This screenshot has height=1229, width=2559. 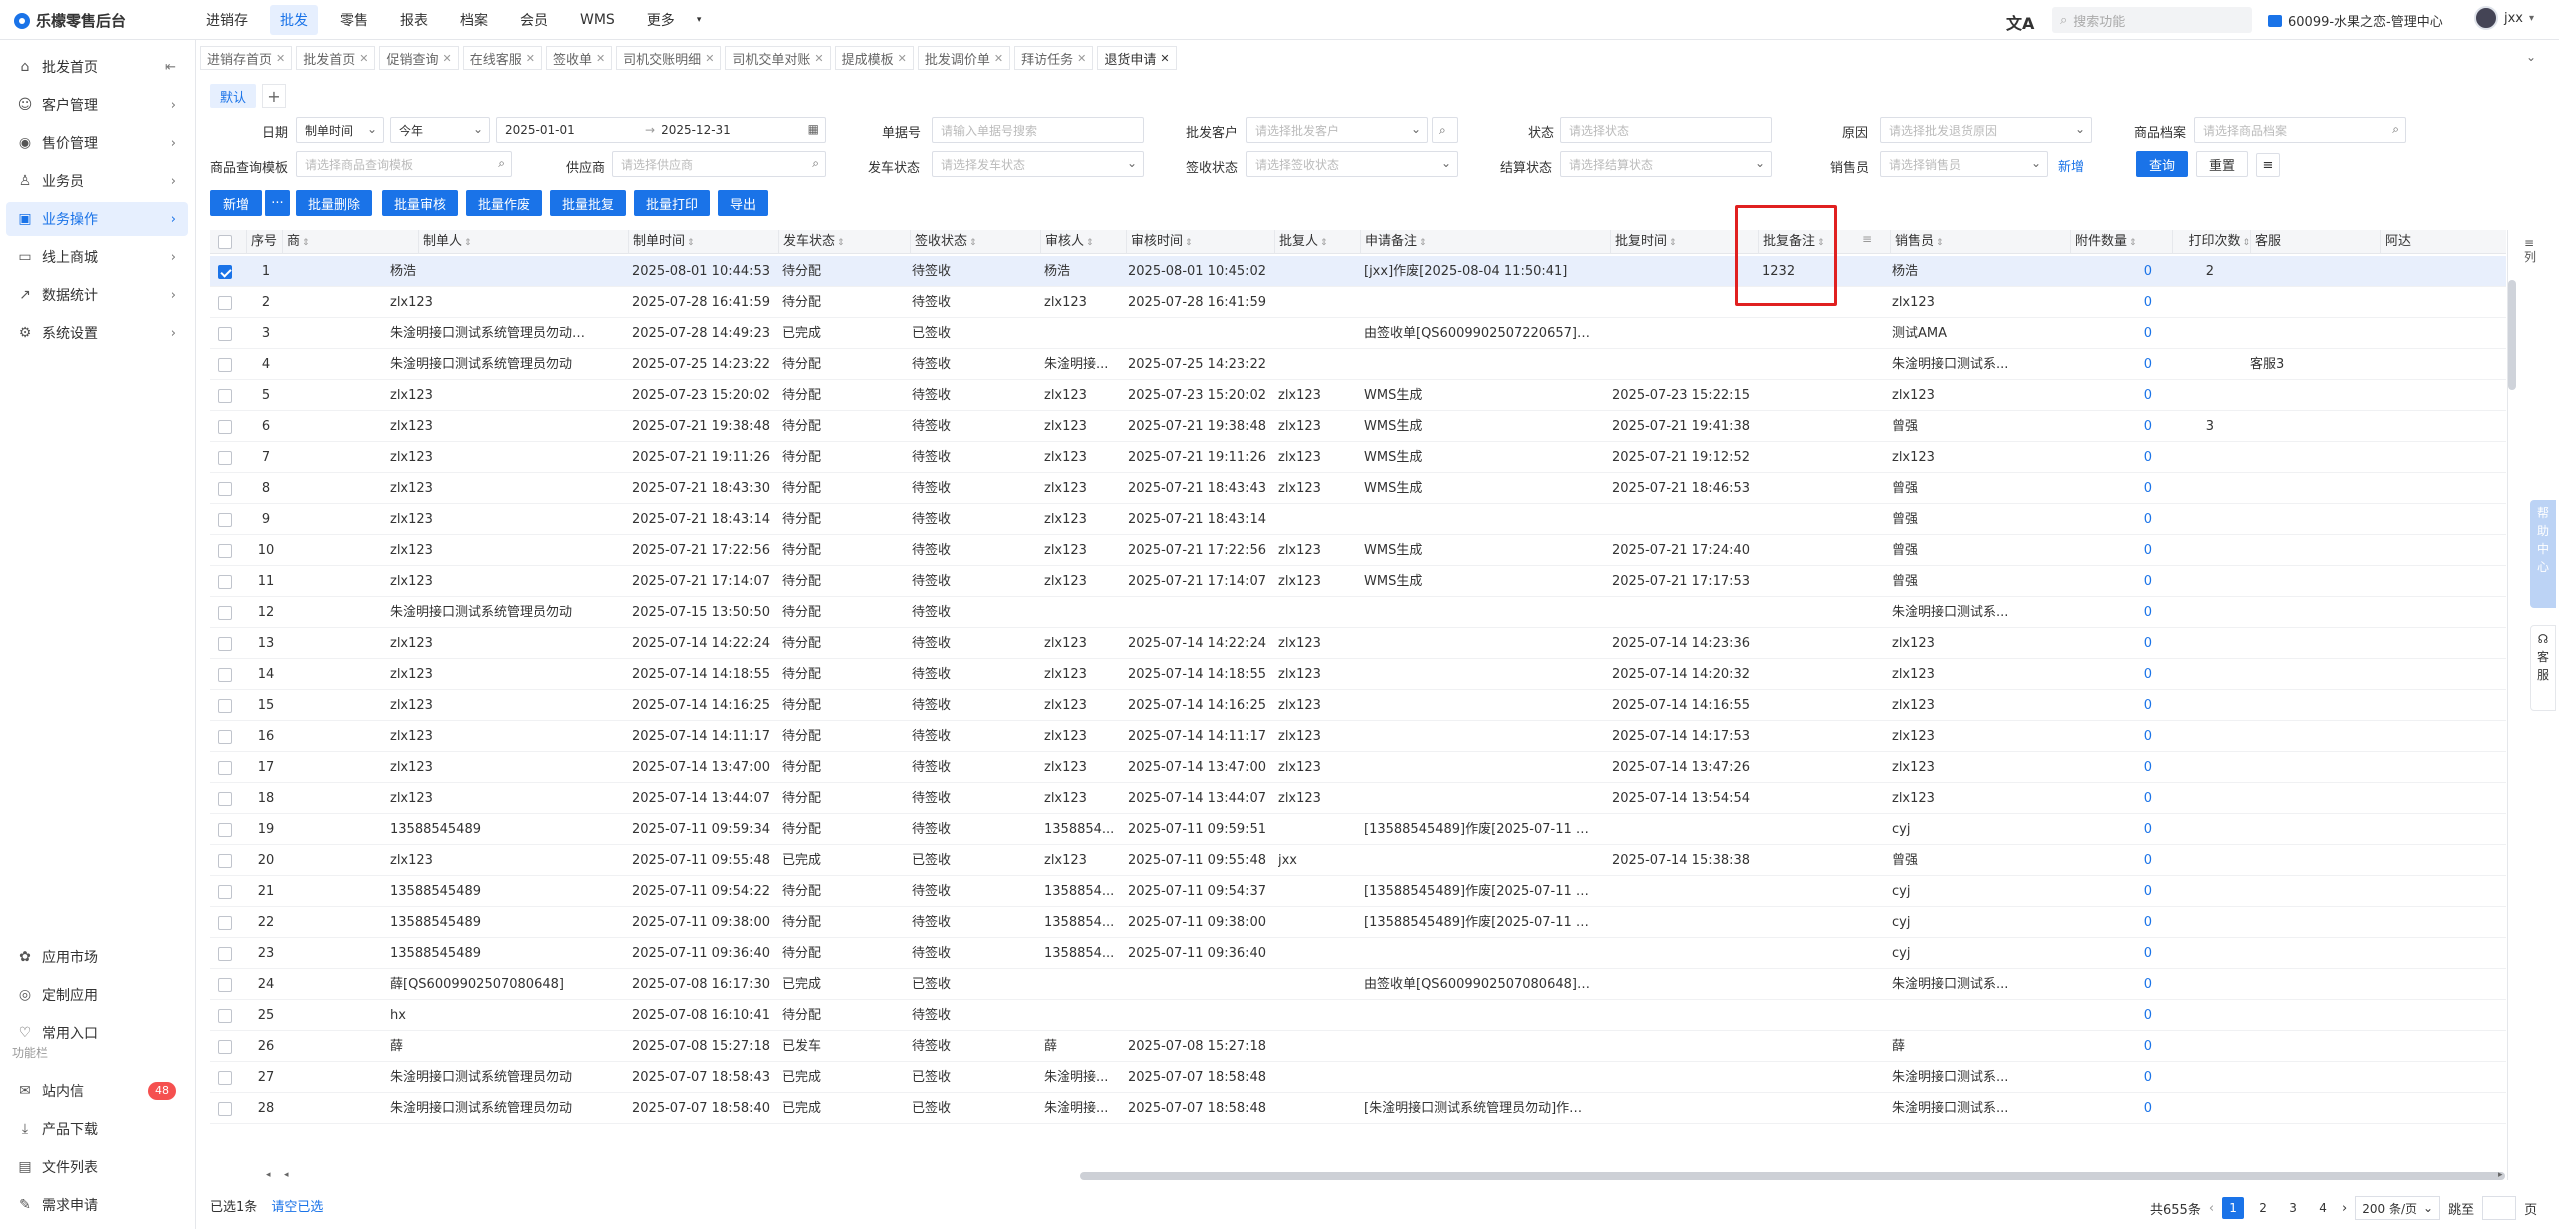 I want to click on collapse-filters-icon: ≡, so click(x=2268, y=165).